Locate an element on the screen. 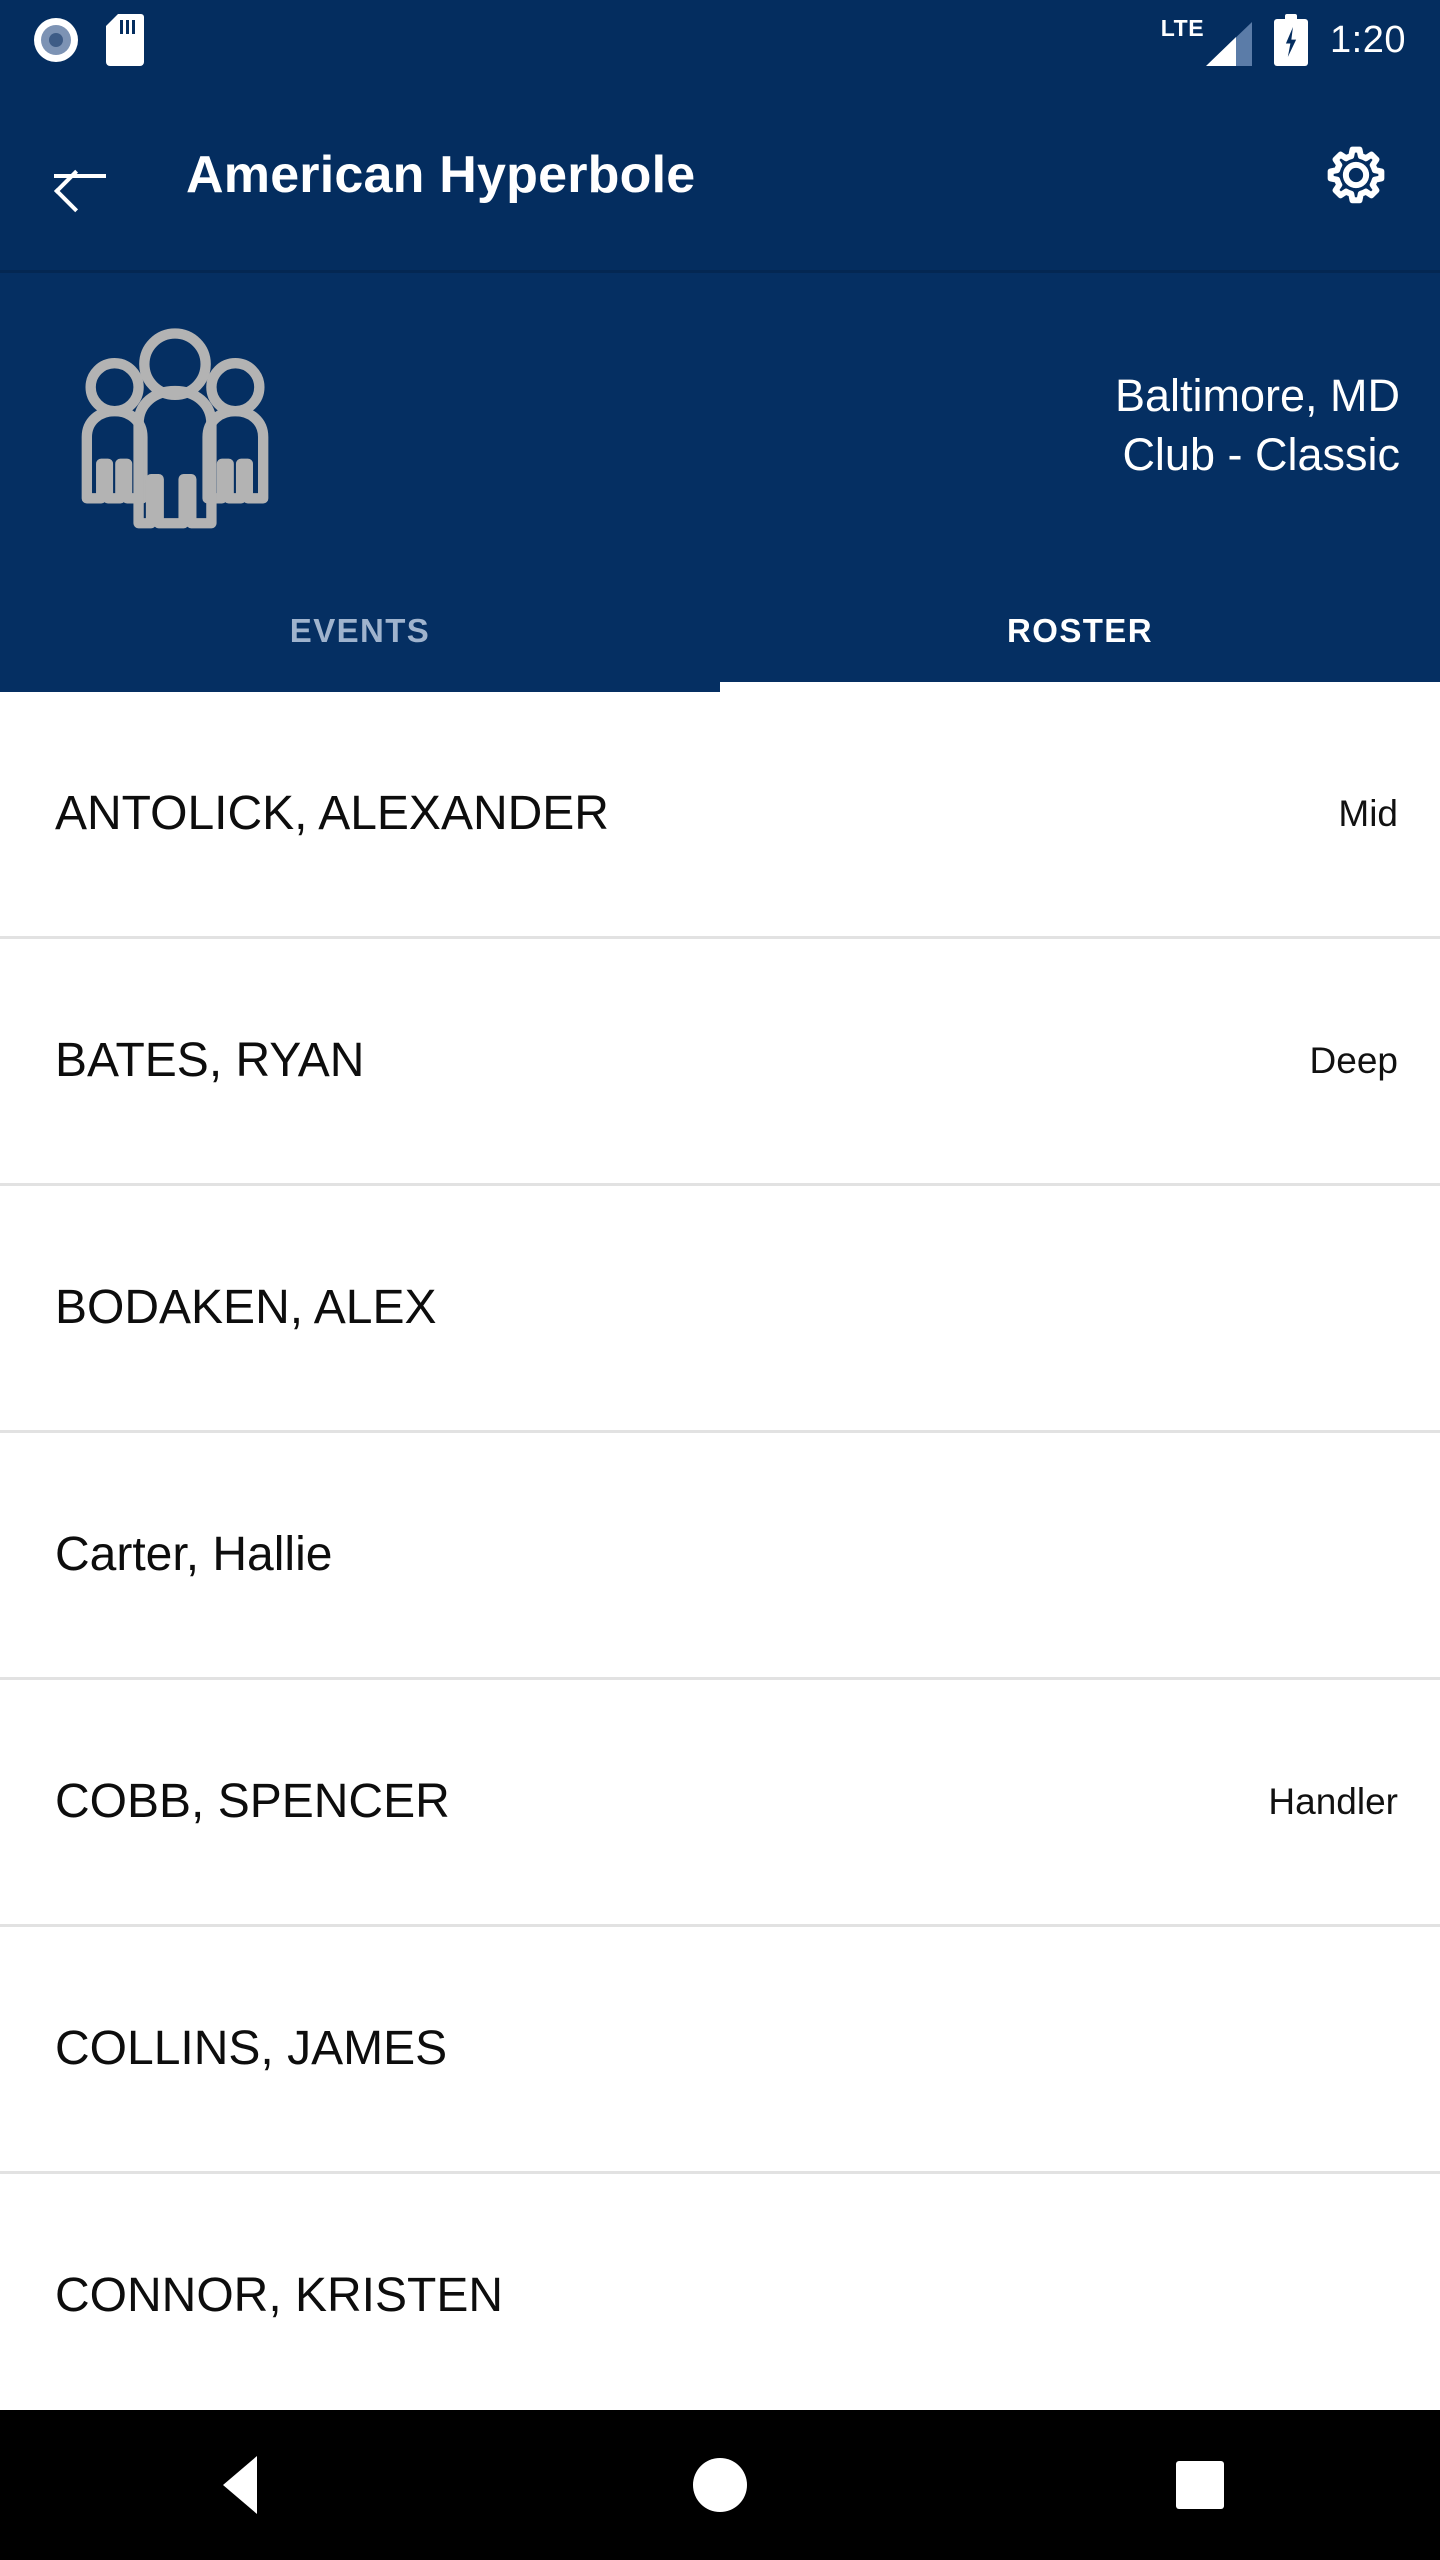  player-role: Mid is located at coordinates (1368, 813).